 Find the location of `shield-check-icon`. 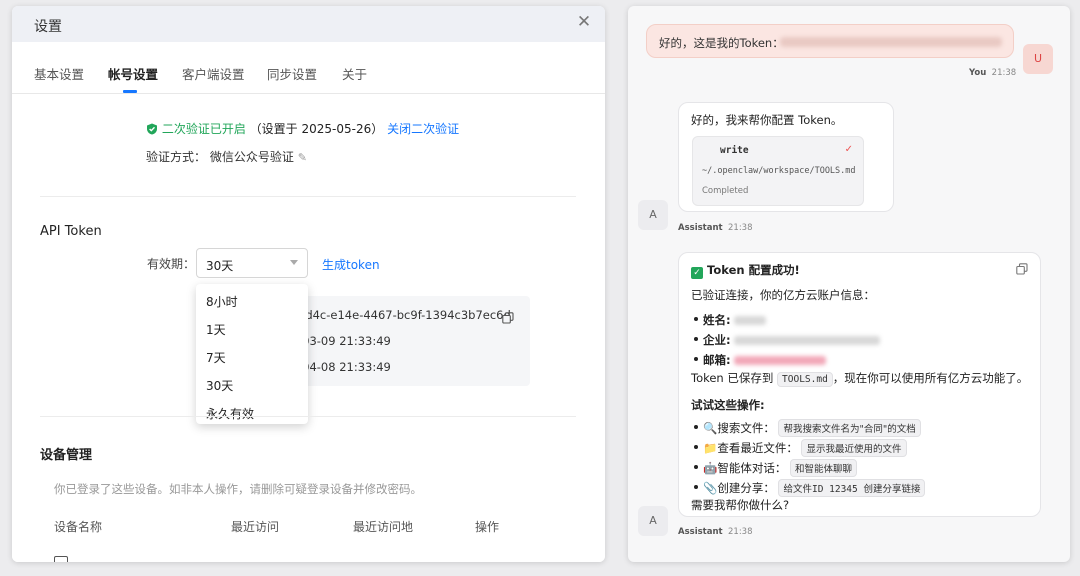

shield-check-icon is located at coordinates (152, 130).